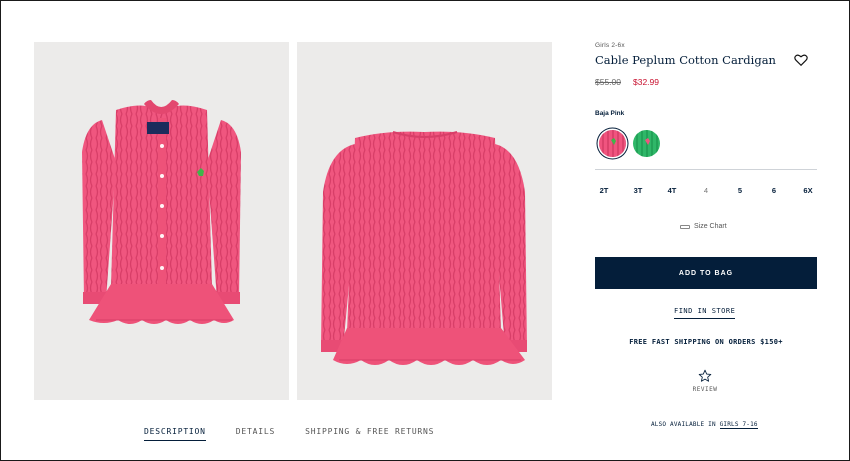 This screenshot has width=850, height=461. What do you see at coordinates (608, 82) in the screenshot?
I see `original-price: $55.00` at bounding box center [608, 82].